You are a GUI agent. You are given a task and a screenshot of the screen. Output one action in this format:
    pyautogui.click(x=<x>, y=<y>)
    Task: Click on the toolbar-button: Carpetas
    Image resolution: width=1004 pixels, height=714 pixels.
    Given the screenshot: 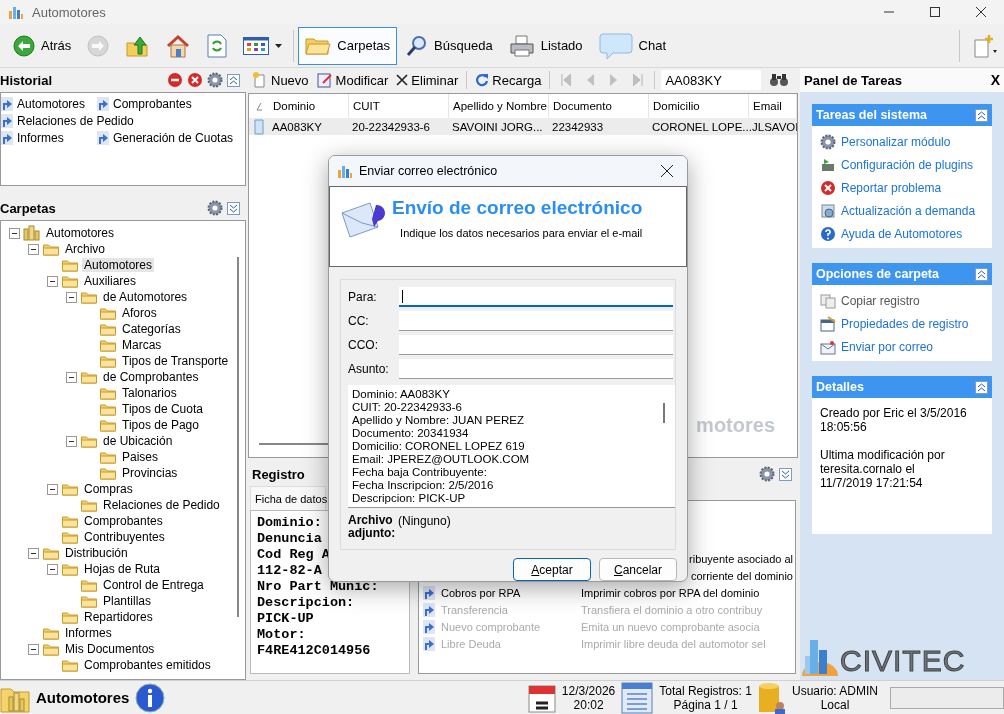 What is the action you would take?
    pyautogui.click(x=348, y=45)
    